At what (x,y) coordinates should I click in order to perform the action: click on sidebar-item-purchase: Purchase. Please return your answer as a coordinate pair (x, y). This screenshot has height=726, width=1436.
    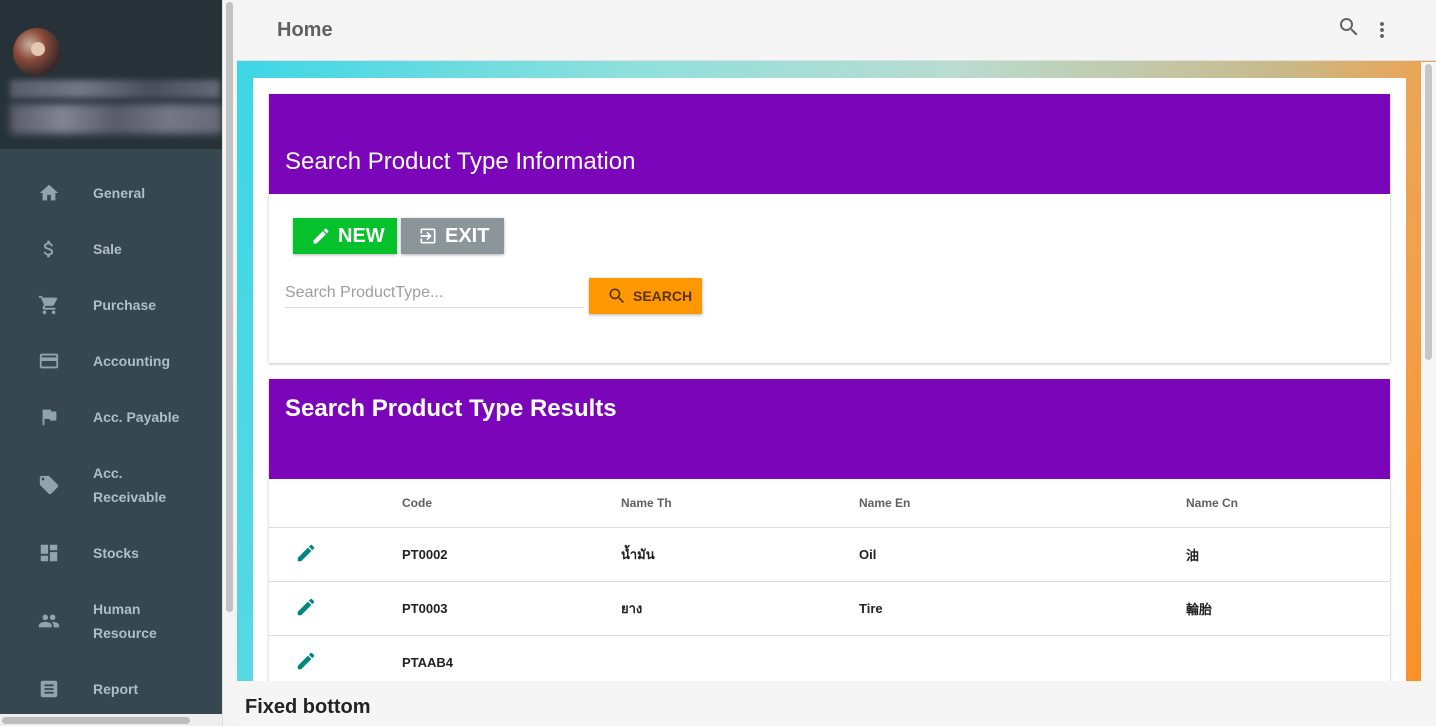
    Looking at the image, I should click on (111, 305).